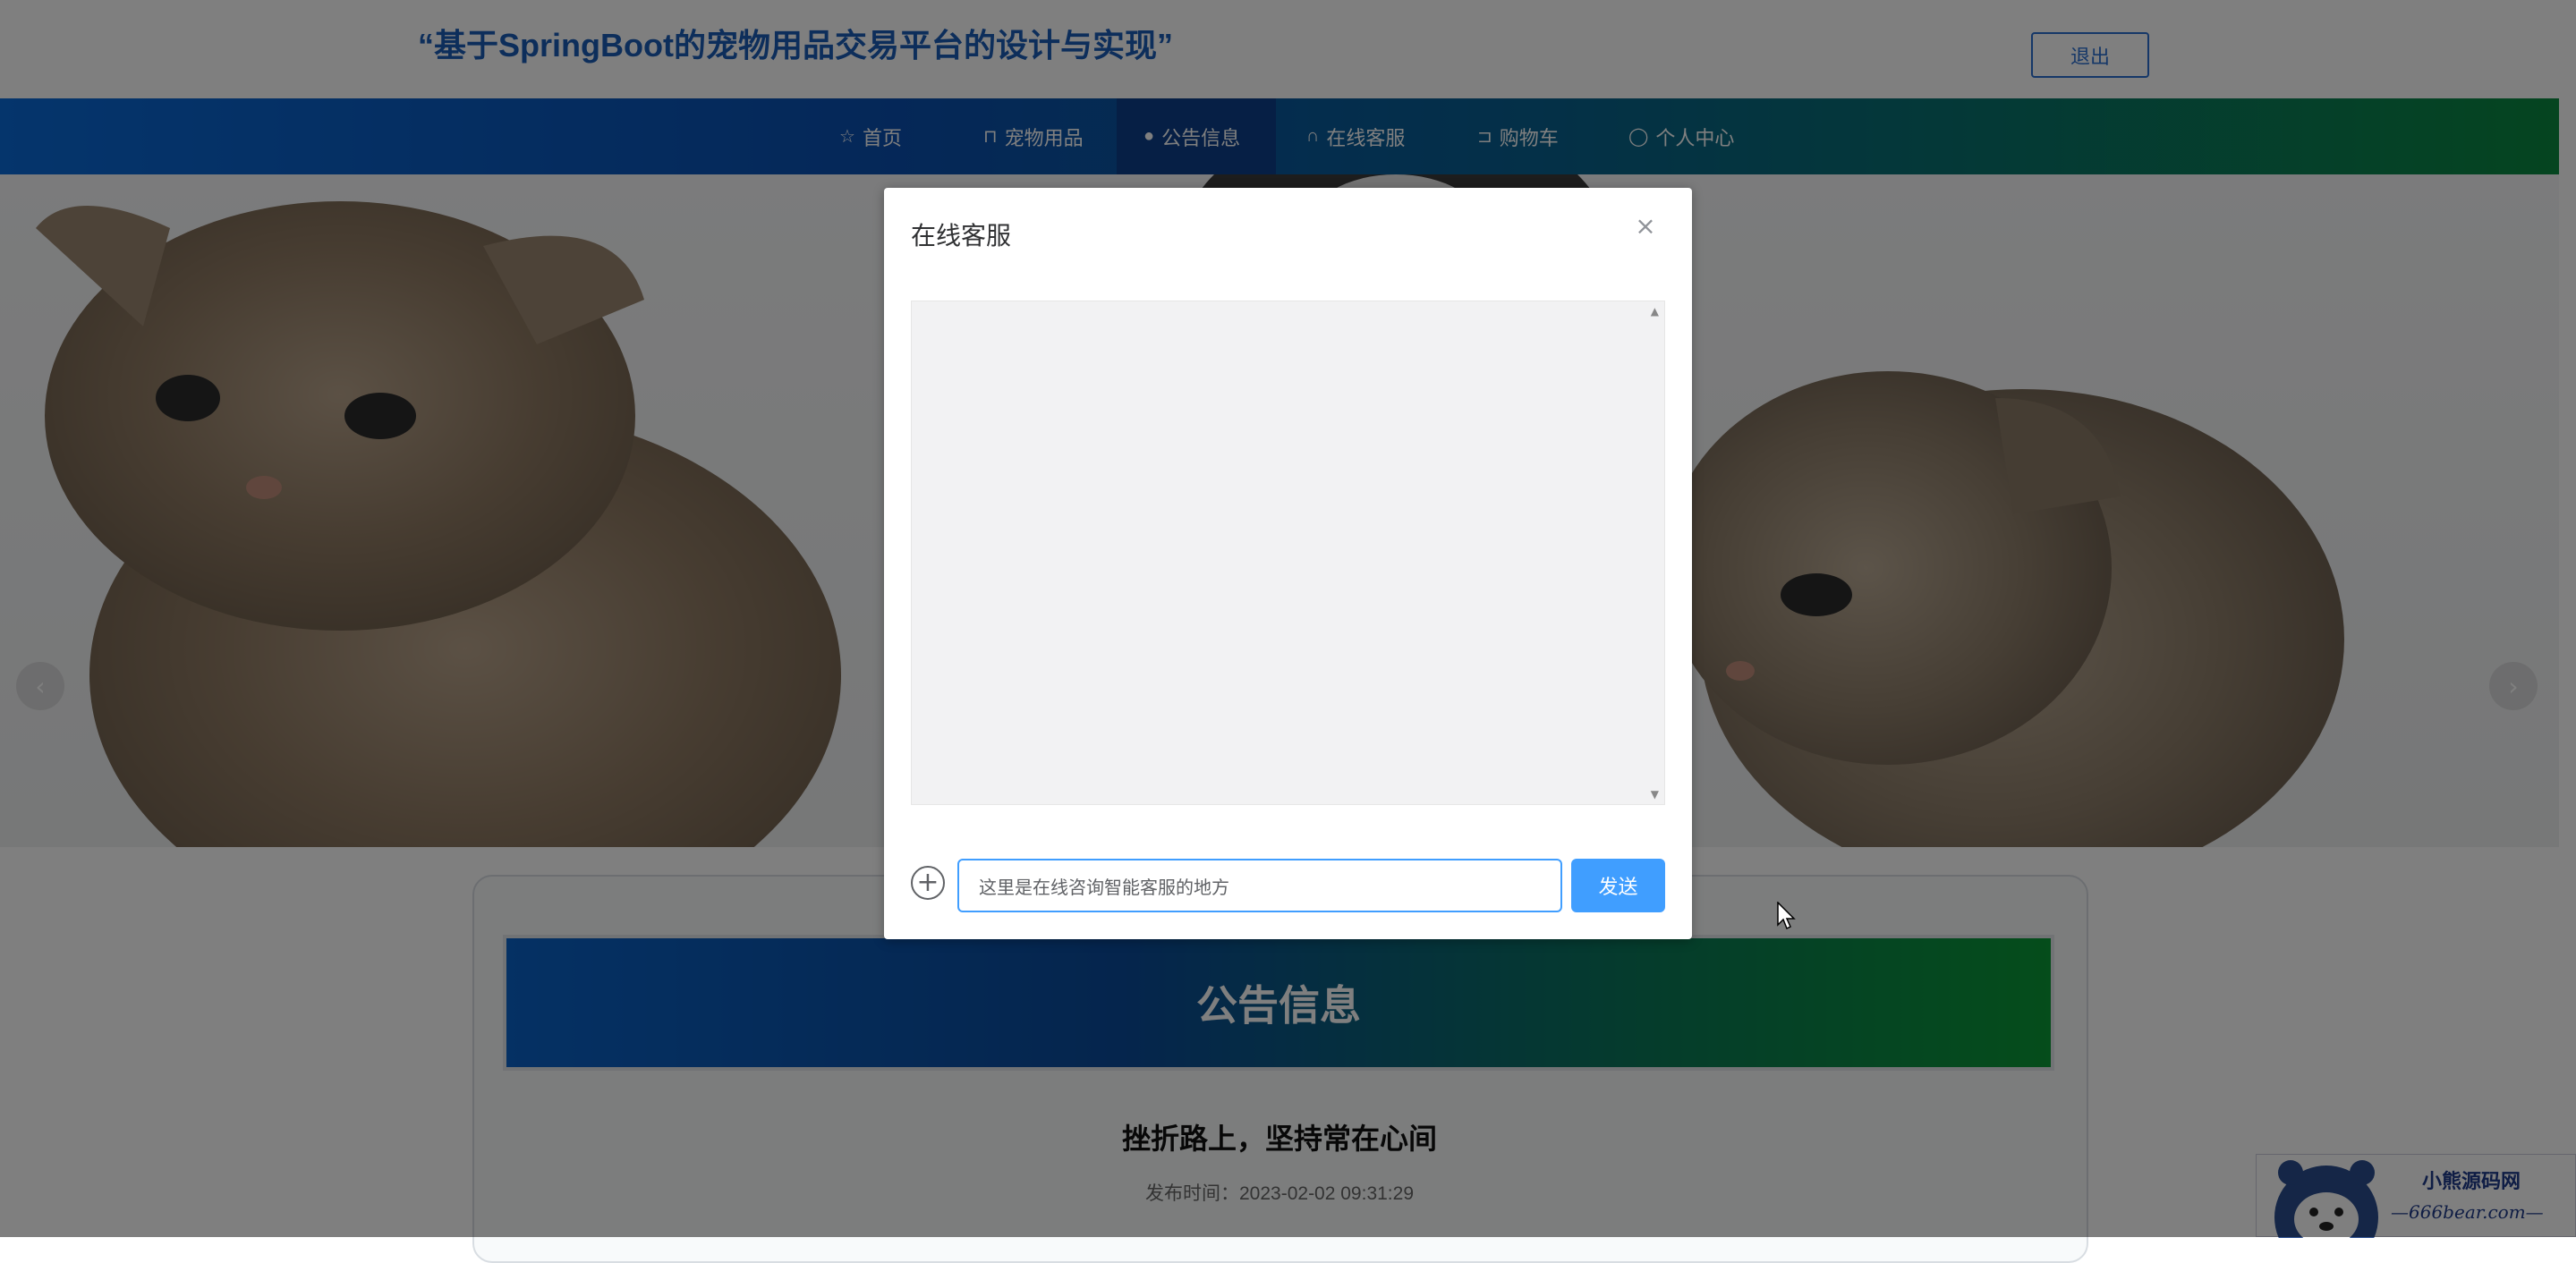 The width and height of the screenshot is (2576, 1263). What do you see at coordinates (1618, 886) in the screenshot?
I see `send-button: 发送` at bounding box center [1618, 886].